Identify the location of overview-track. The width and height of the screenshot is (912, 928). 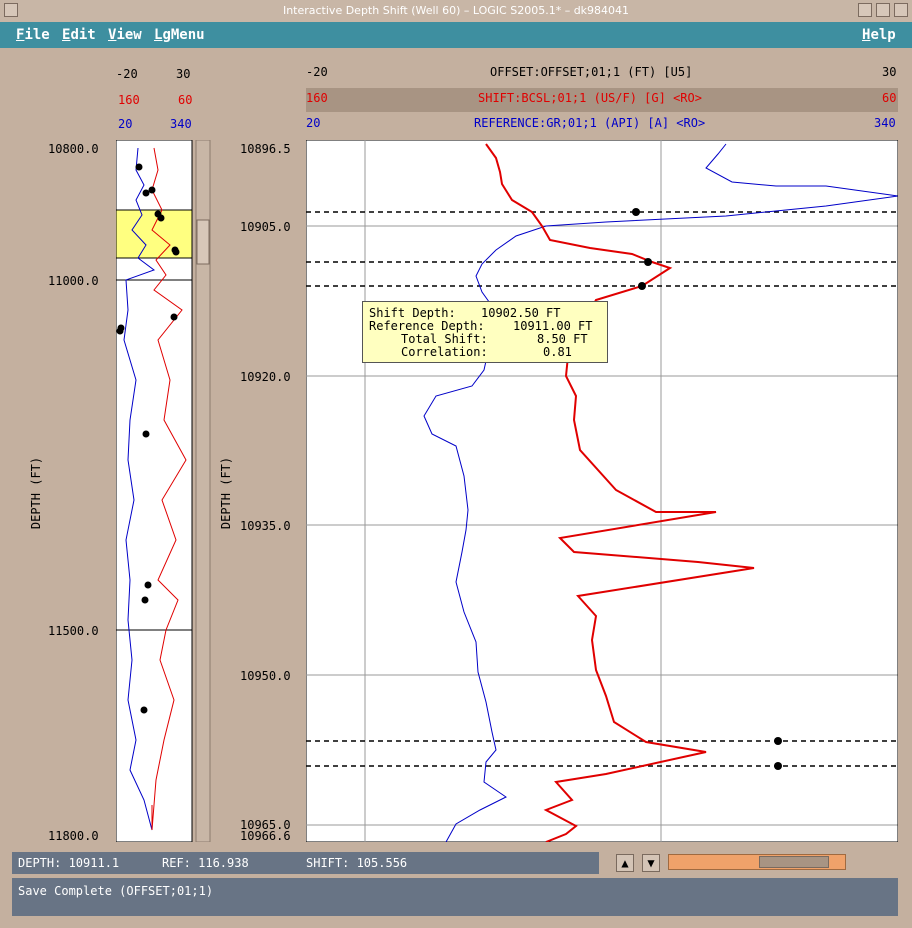
(164, 491).